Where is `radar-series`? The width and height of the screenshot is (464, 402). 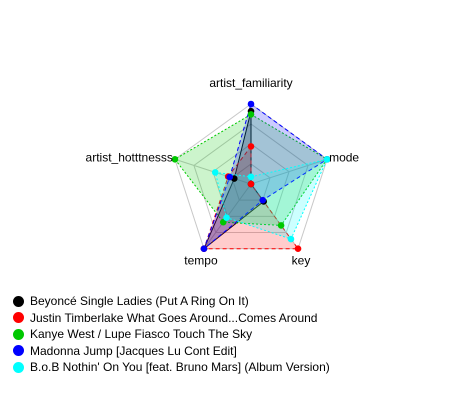 radar-series is located at coordinates (251, 176).